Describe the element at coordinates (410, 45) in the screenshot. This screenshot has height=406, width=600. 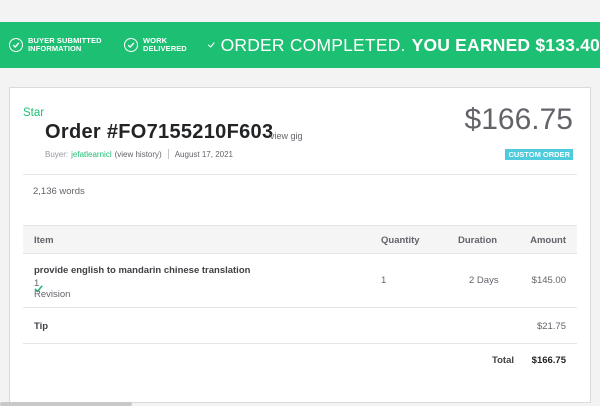
I see `completion-message: ORDER COMPLETED. YOU EARNED $133.40` at that location.